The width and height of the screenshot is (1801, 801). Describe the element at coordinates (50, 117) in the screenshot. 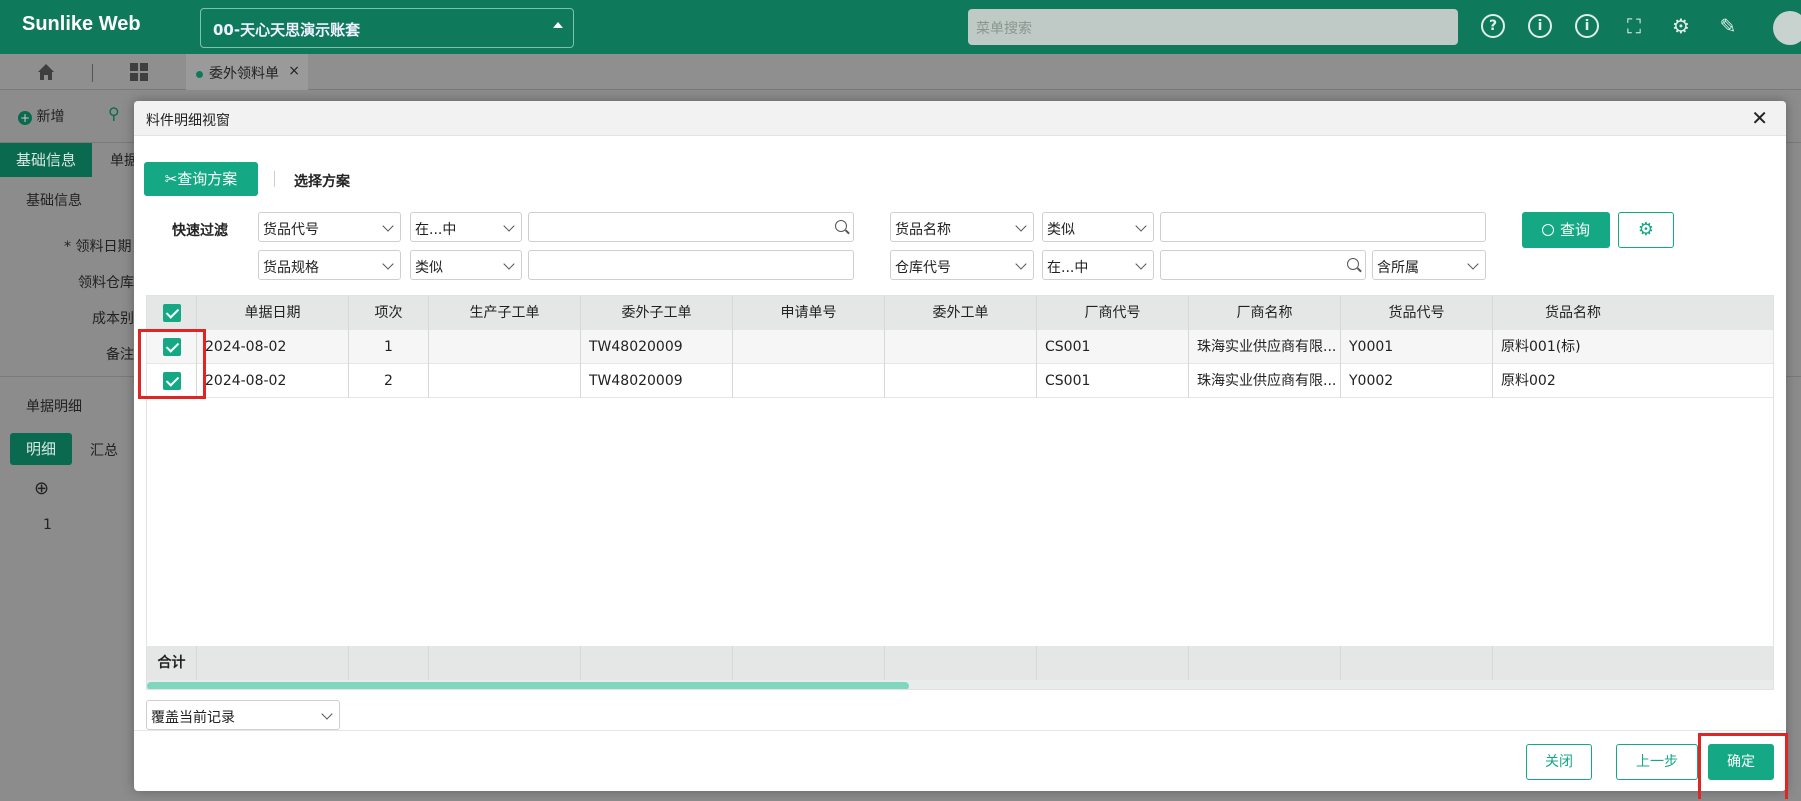

I see `new-button-label: 新增` at that location.